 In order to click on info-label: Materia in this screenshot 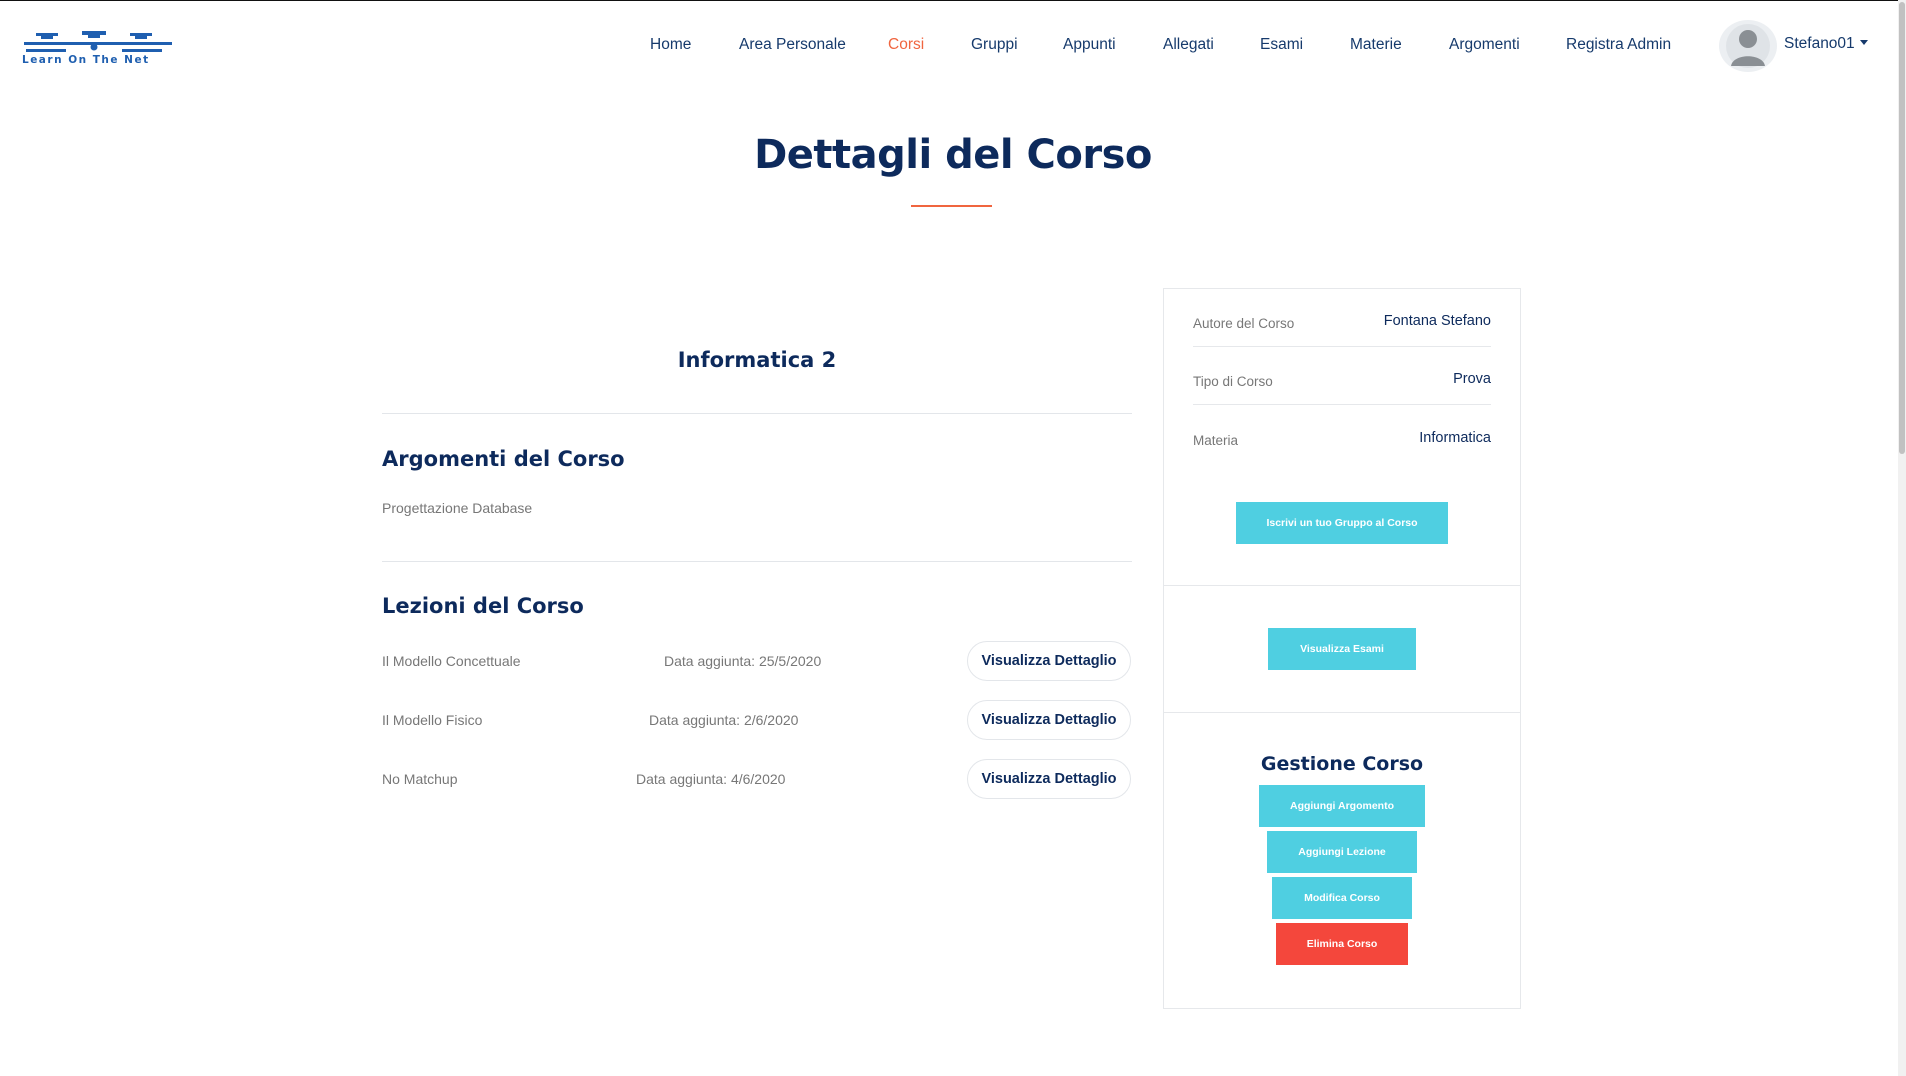, I will do `click(1216, 440)`.